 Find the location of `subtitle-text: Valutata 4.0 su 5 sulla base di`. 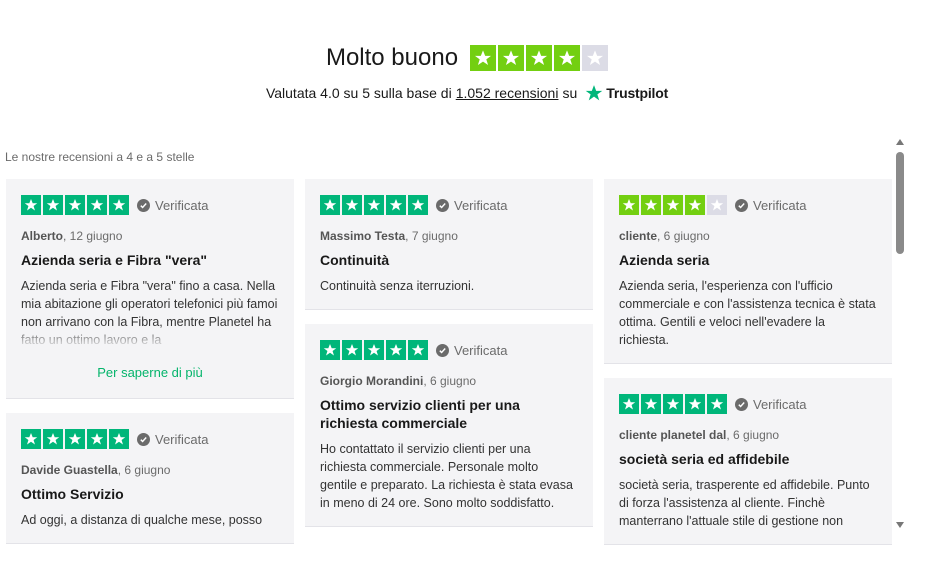

subtitle-text: Valutata 4.0 su 5 sulla base di is located at coordinates (358, 93).